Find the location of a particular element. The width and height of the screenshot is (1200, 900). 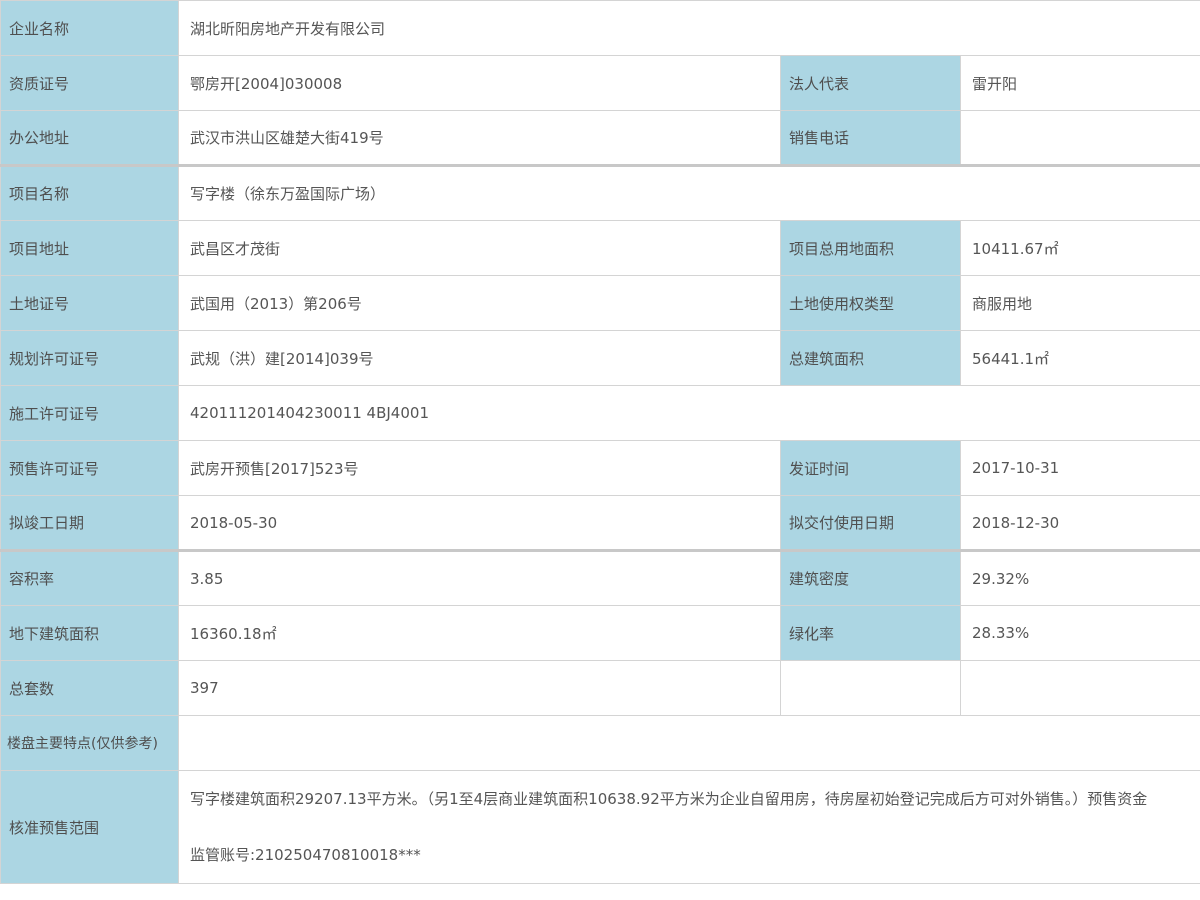

row-underground-area: 地下建筑面积 16360.18㎡ 绿化率 28.33% is located at coordinates (600, 633).